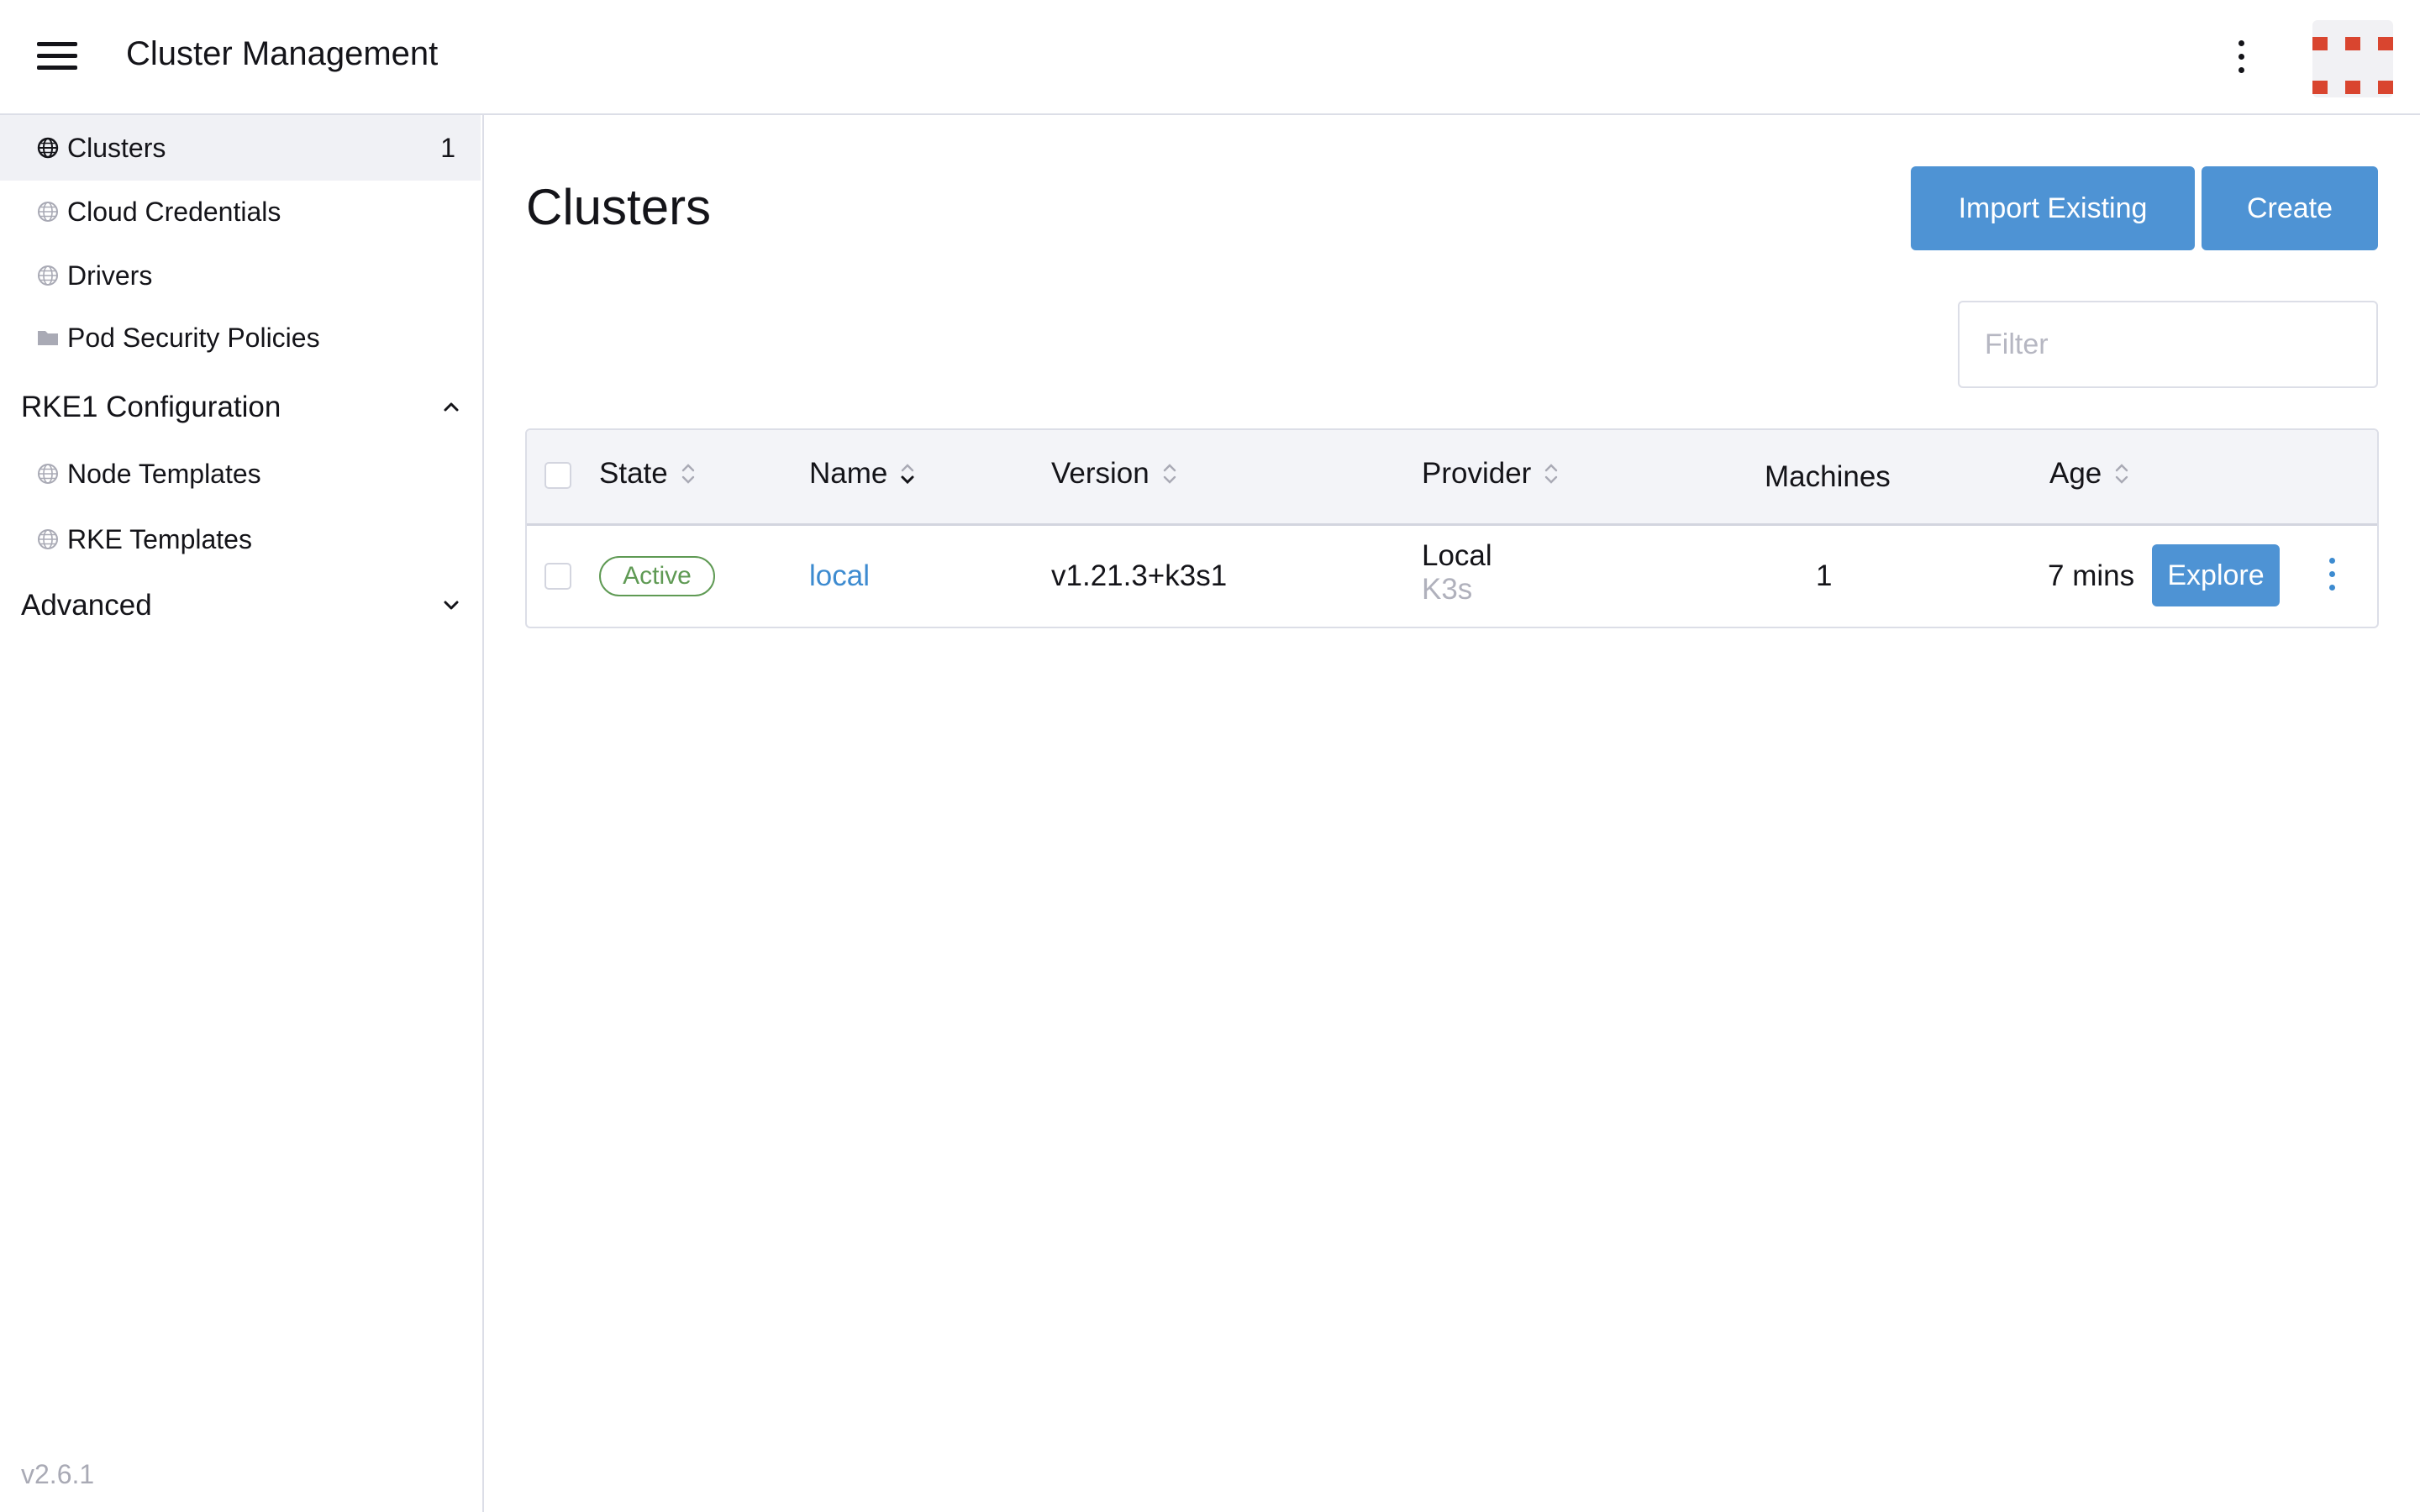  What do you see at coordinates (448, 147) in the screenshot?
I see `sidebar-item-count: 1` at bounding box center [448, 147].